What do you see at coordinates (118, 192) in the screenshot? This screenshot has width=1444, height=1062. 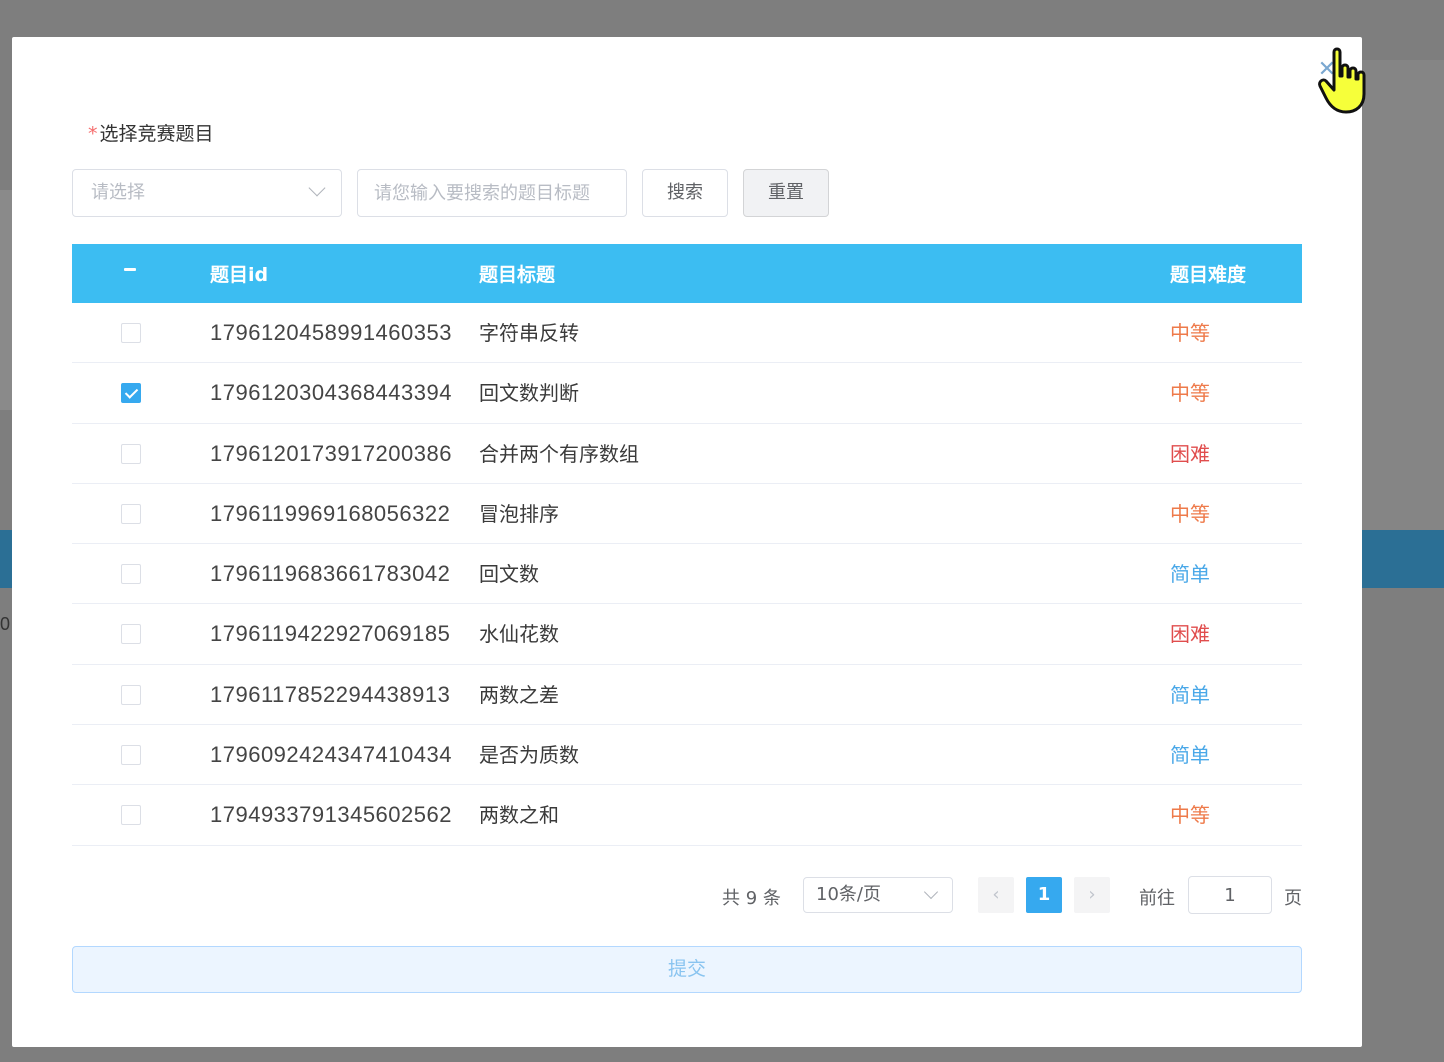 I see `difficulty-select-placeholder: 请选择` at bounding box center [118, 192].